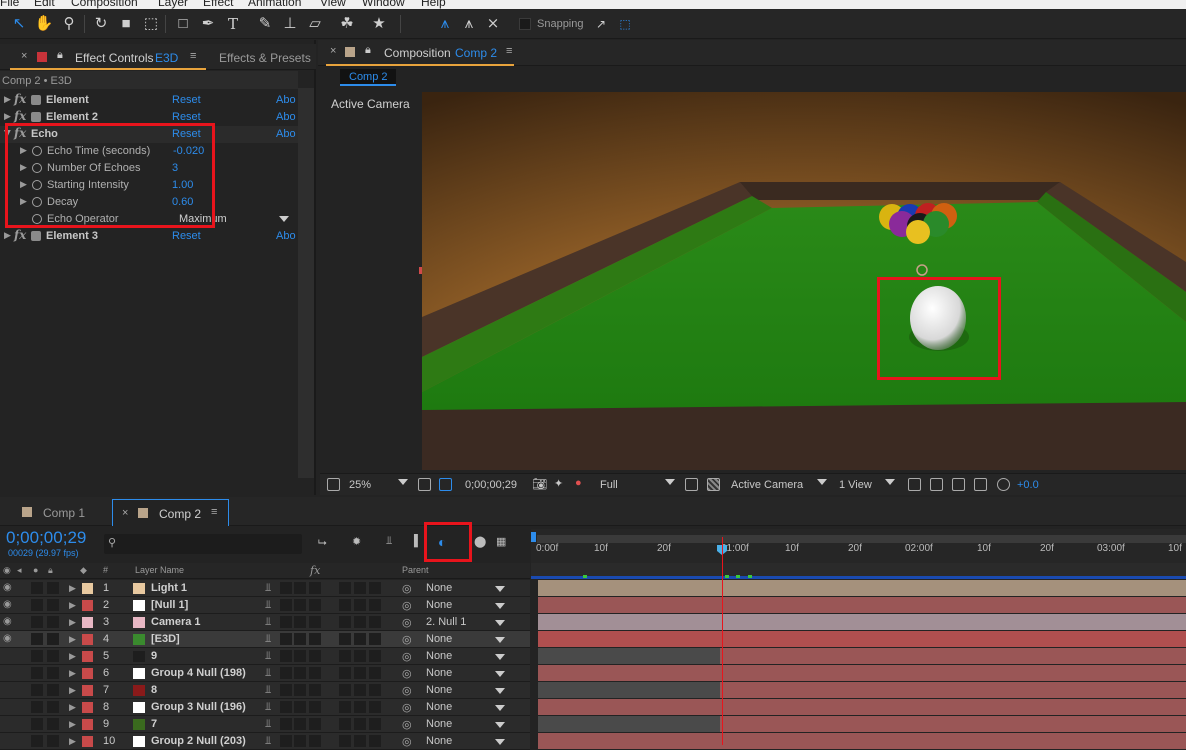 This screenshot has width=1186, height=750. Describe the element at coordinates (169, 605) in the screenshot. I see `layer-name: [Null 1]` at that location.